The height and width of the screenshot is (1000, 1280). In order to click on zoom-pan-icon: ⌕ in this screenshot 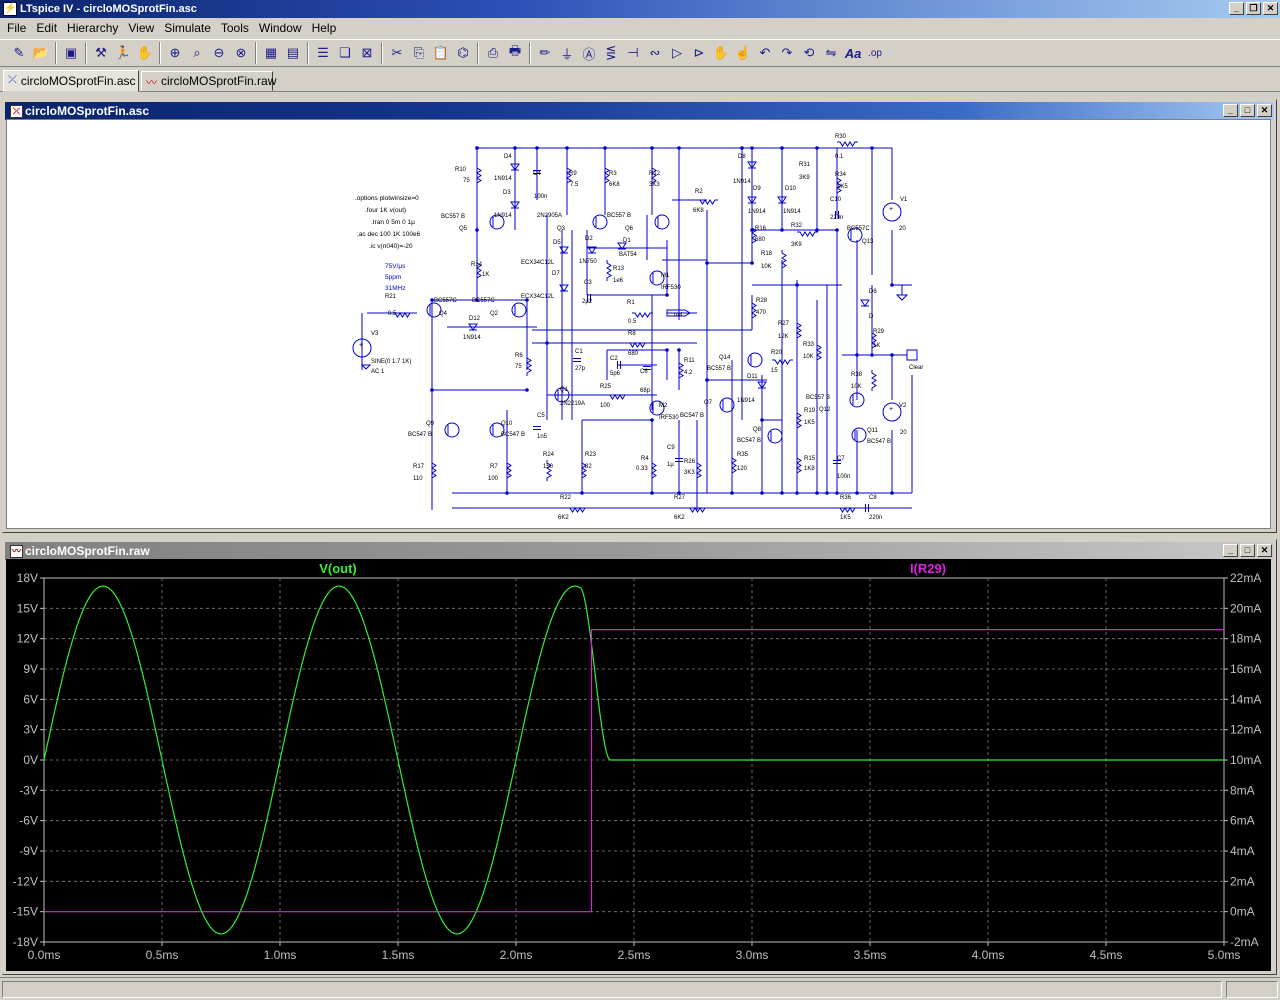, I will do `click(197, 53)`.